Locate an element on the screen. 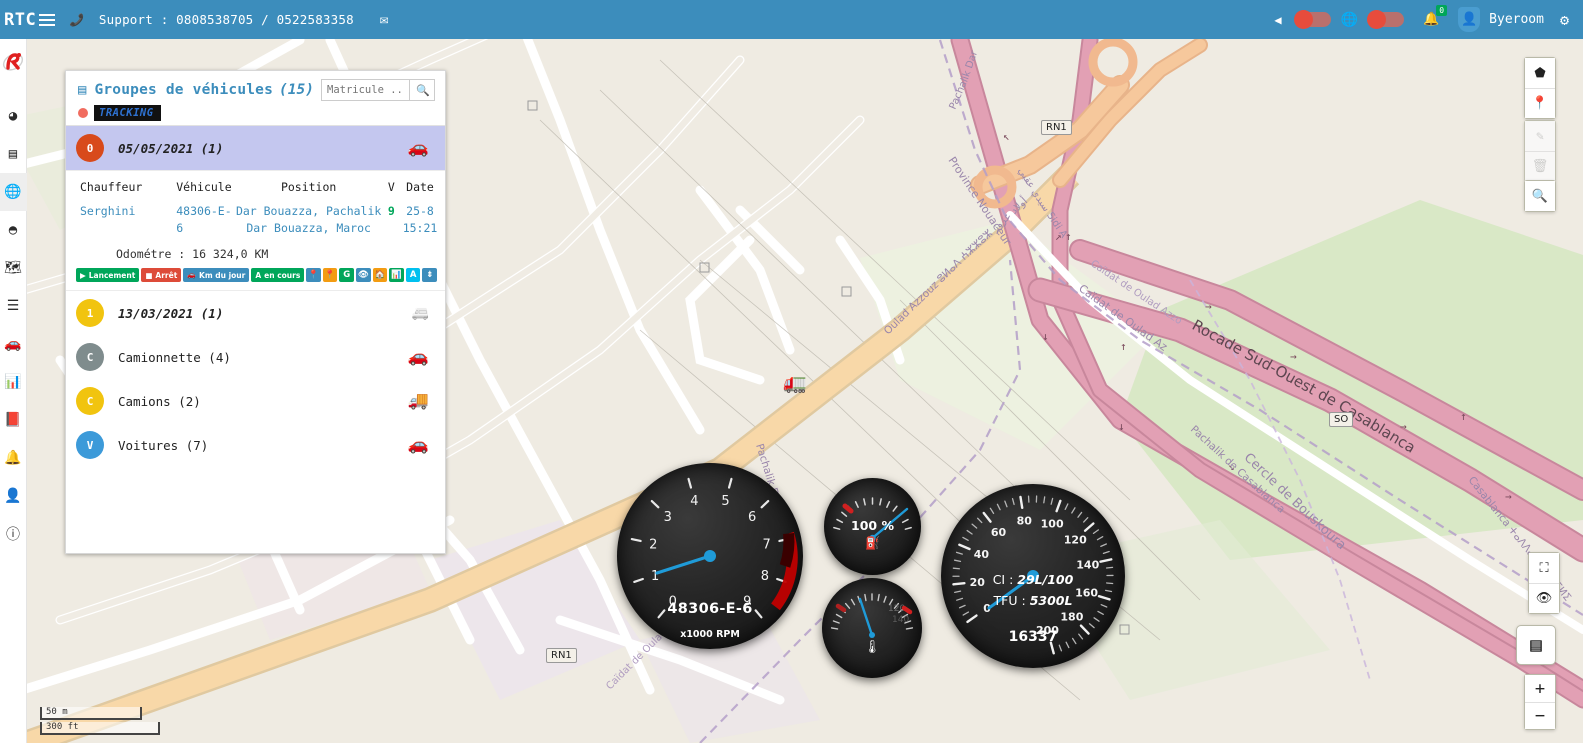  col-position: Position is located at coordinates (308, 187).